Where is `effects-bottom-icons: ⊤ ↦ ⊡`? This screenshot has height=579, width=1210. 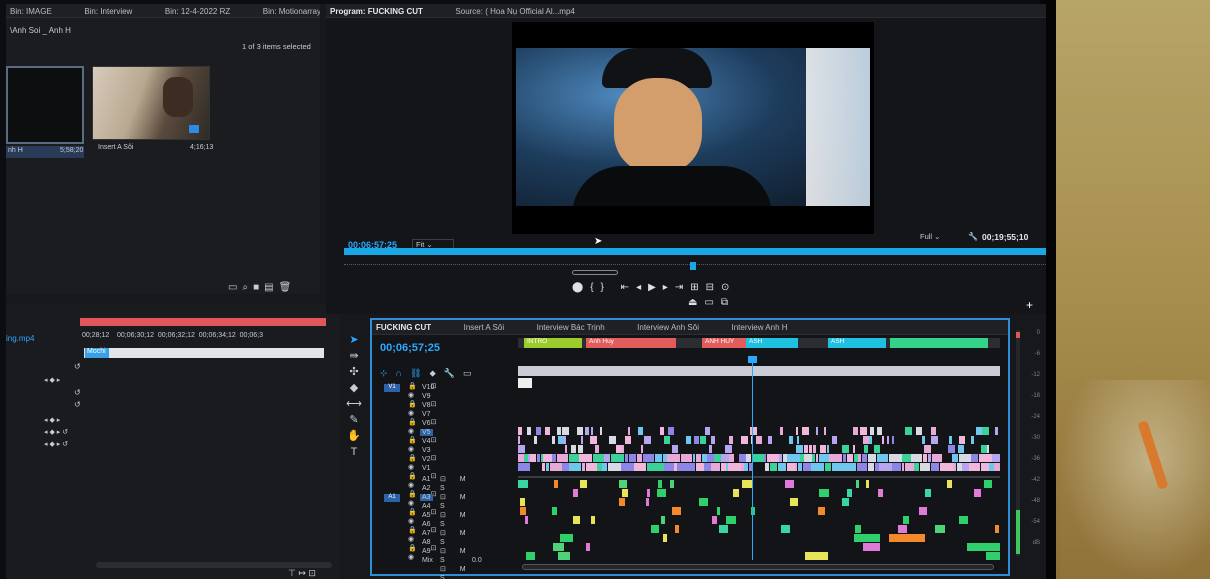
effects-bottom-icons: ⊤ ↦ ⊡ is located at coordinates (302, 573).